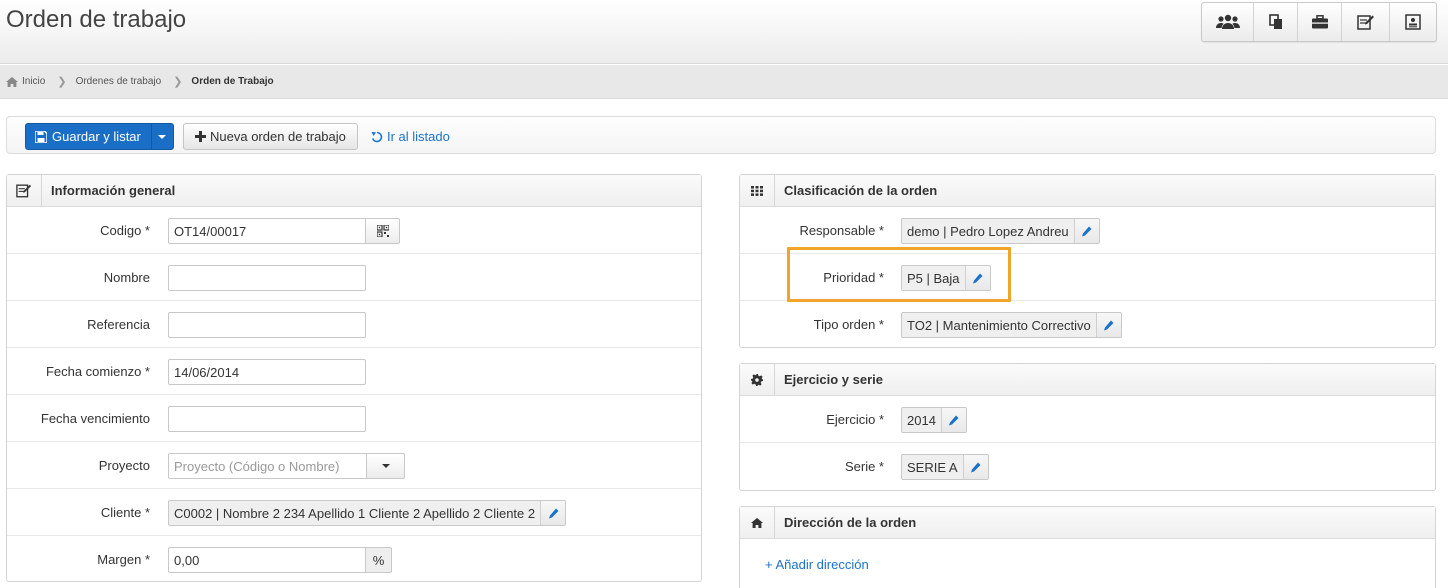 This screenshot has width=1448, height=588. I want to click on form-row-serie: Serie * SERIE A, so click(1087, 466).